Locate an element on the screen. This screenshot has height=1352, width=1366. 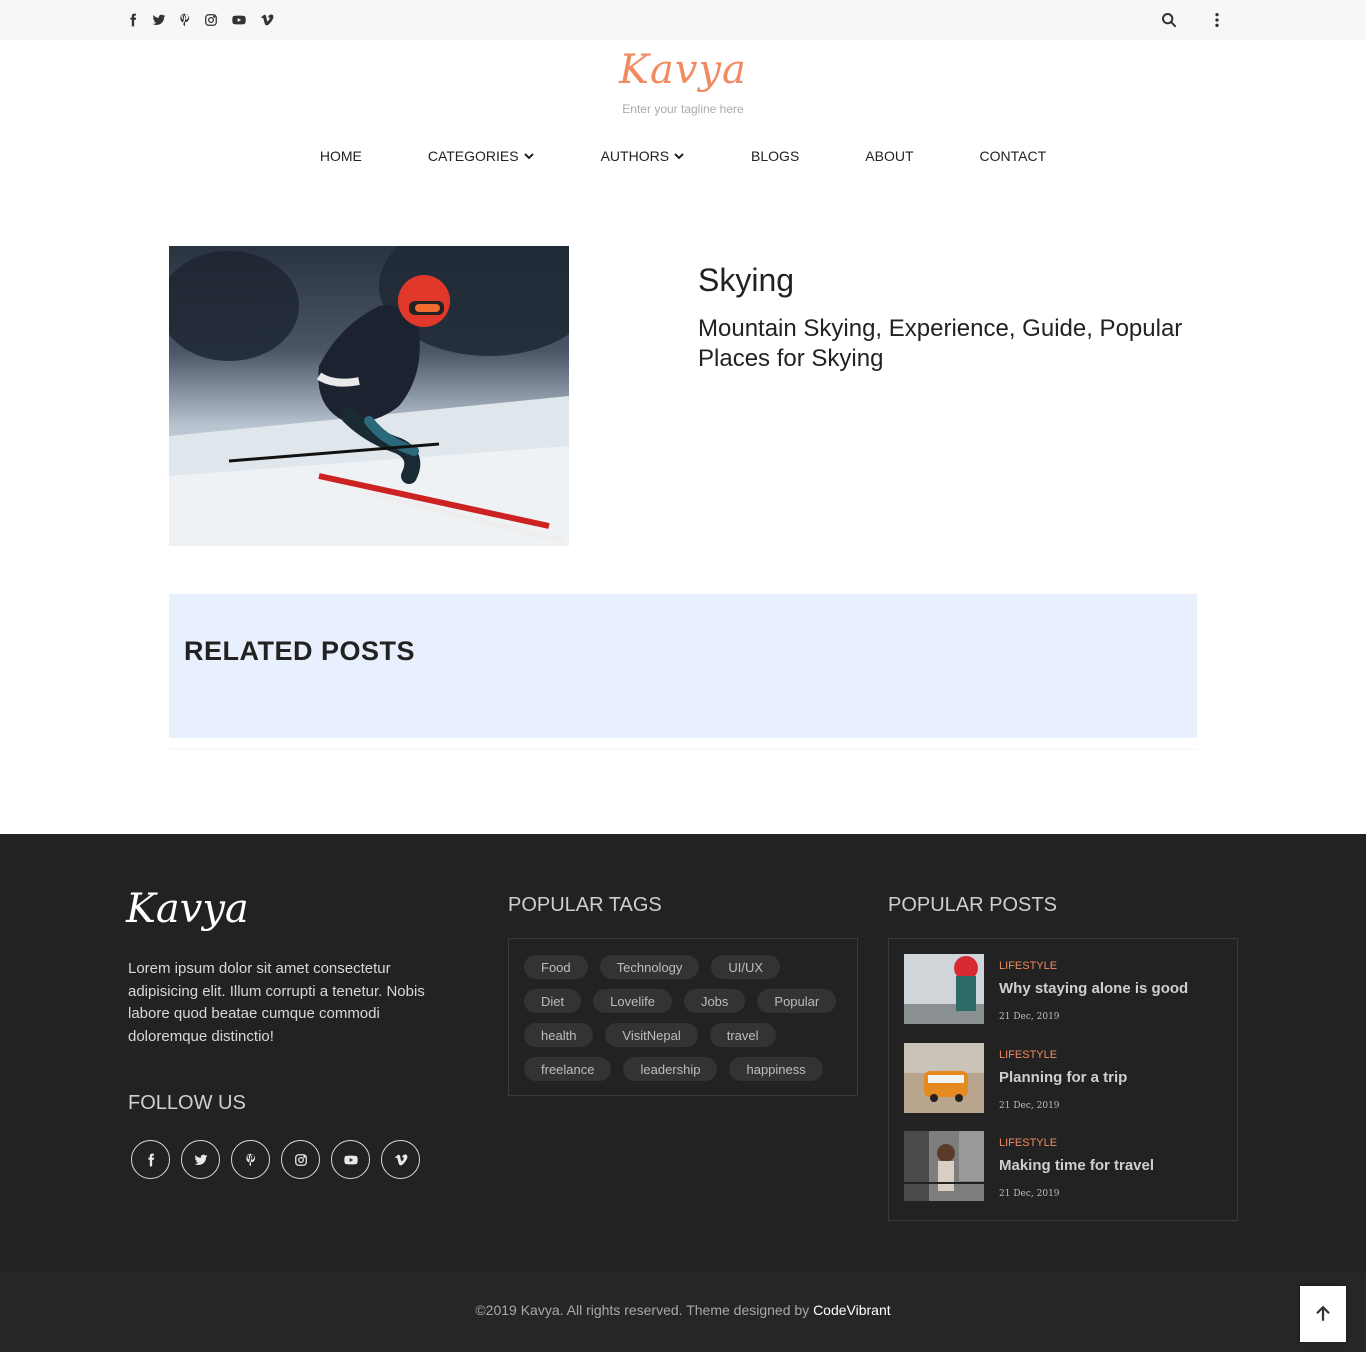
tag-item: travel is located at coordinates (742, 1035).